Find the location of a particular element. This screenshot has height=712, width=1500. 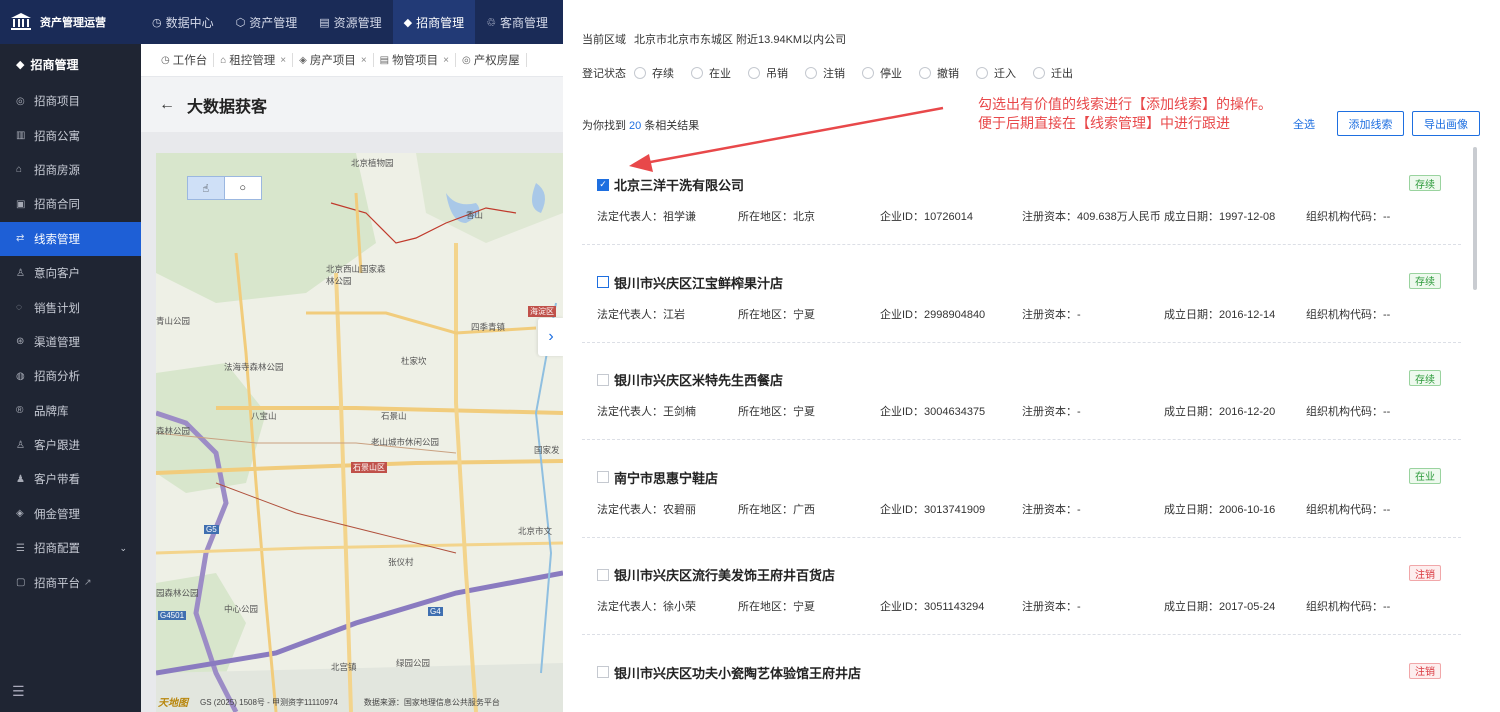

scrollbar is located at coordinates (1475, 218).